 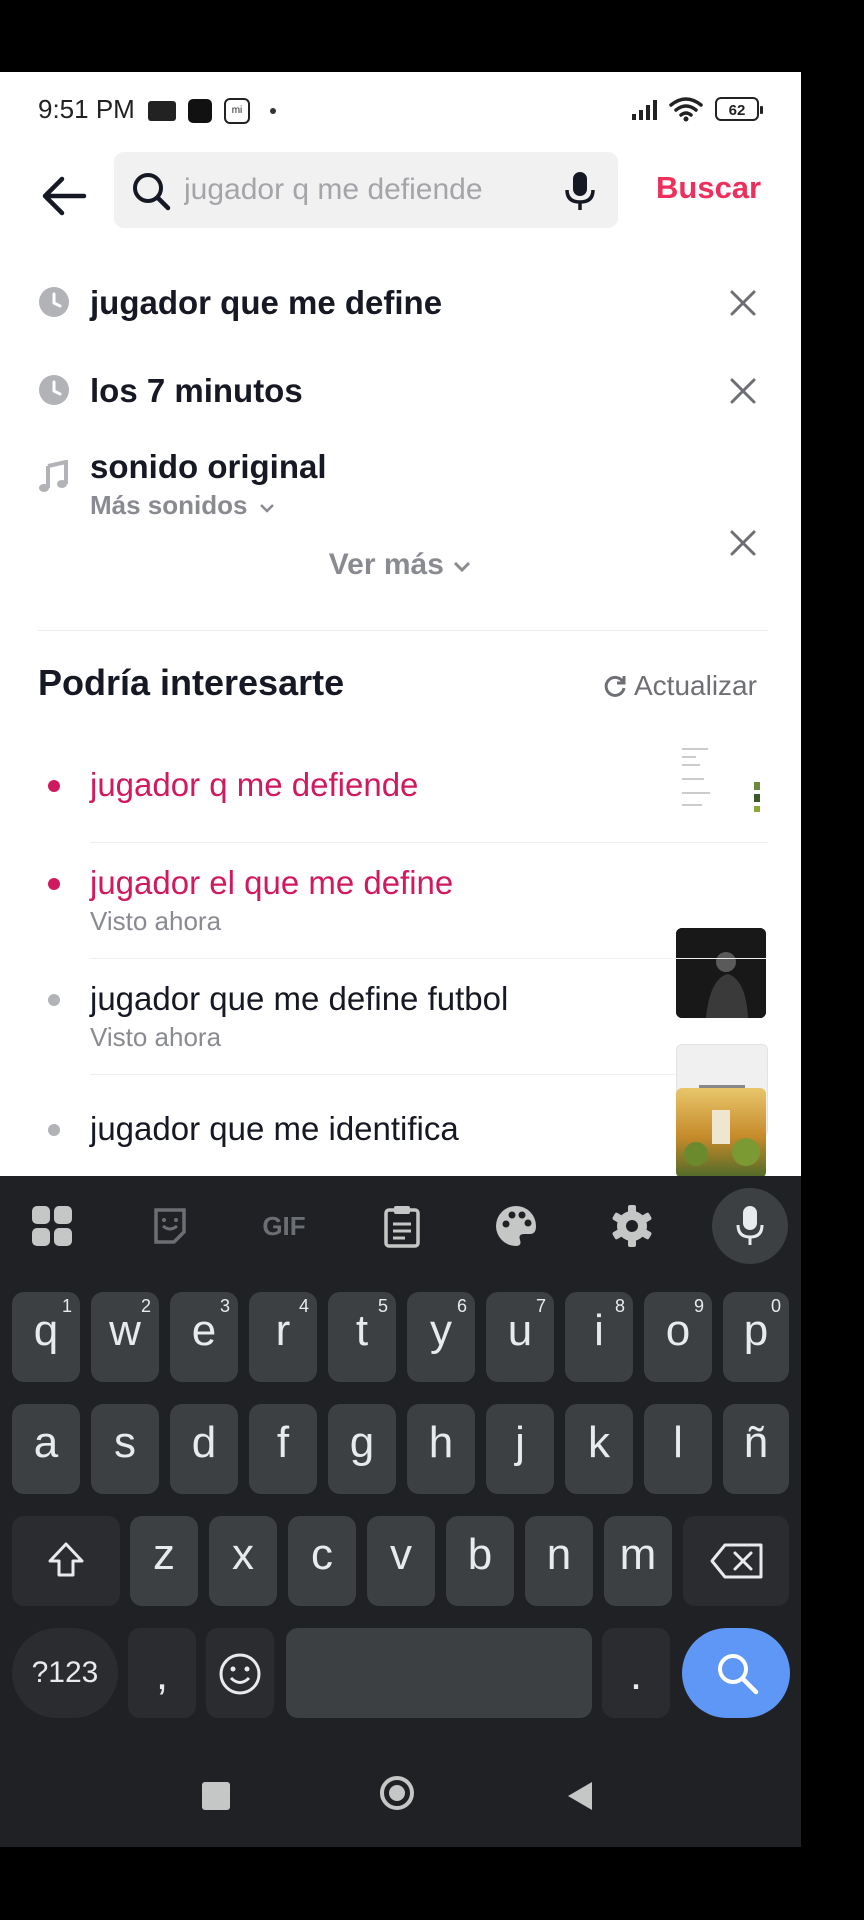 I want to click on status-time: 9:51 PM, so click(x=86, y=109).